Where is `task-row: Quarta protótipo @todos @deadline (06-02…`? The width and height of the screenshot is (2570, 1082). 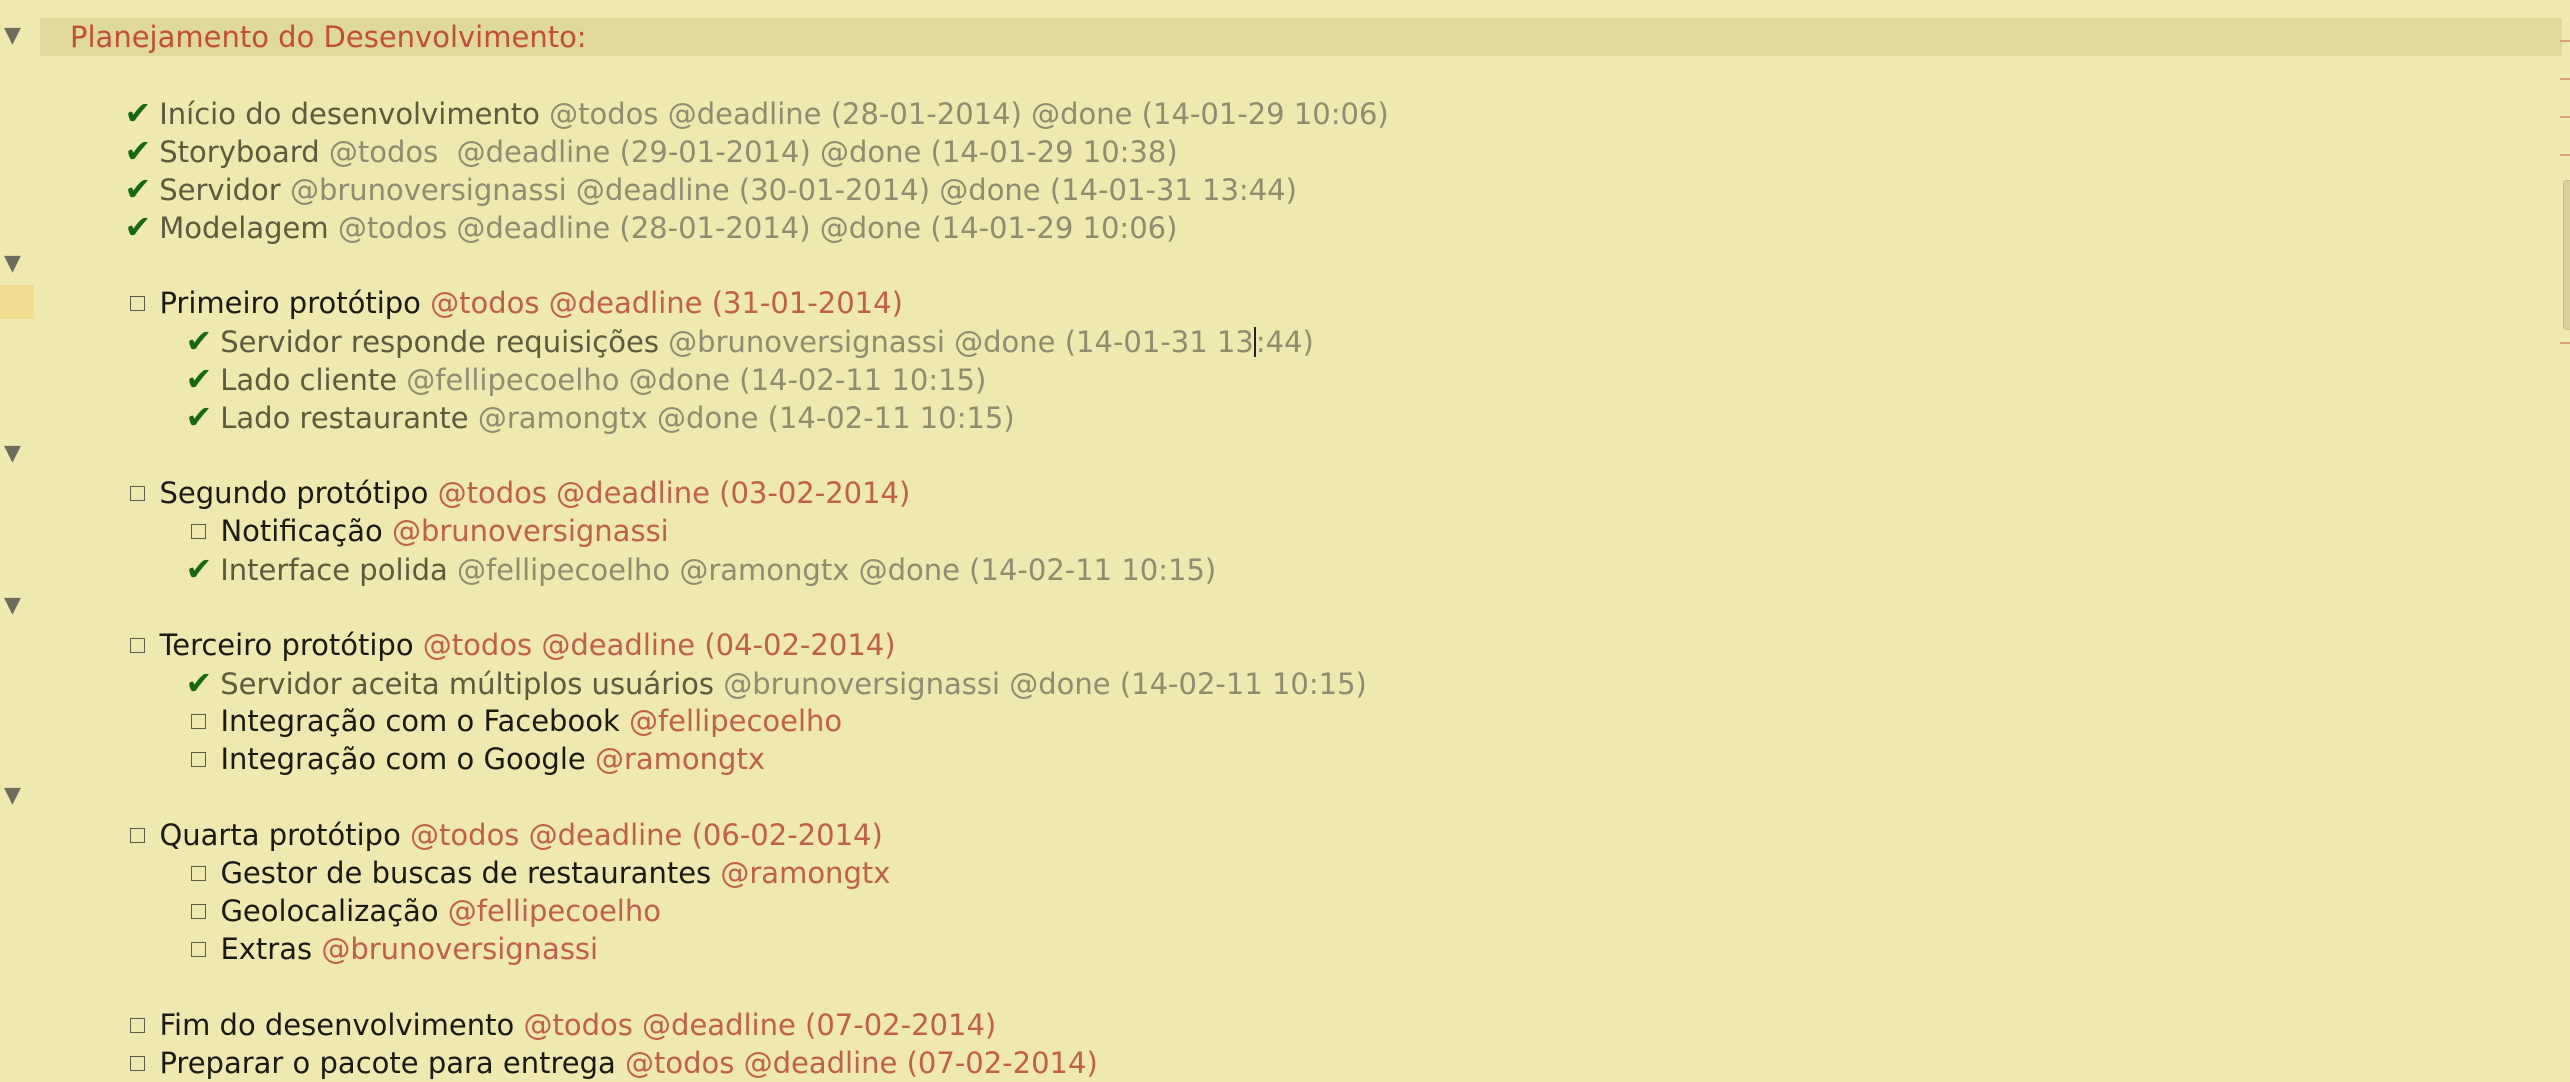 task-row: Quarta protótipo @todos @deadline (06-02… is located at coordinates (497, 815).